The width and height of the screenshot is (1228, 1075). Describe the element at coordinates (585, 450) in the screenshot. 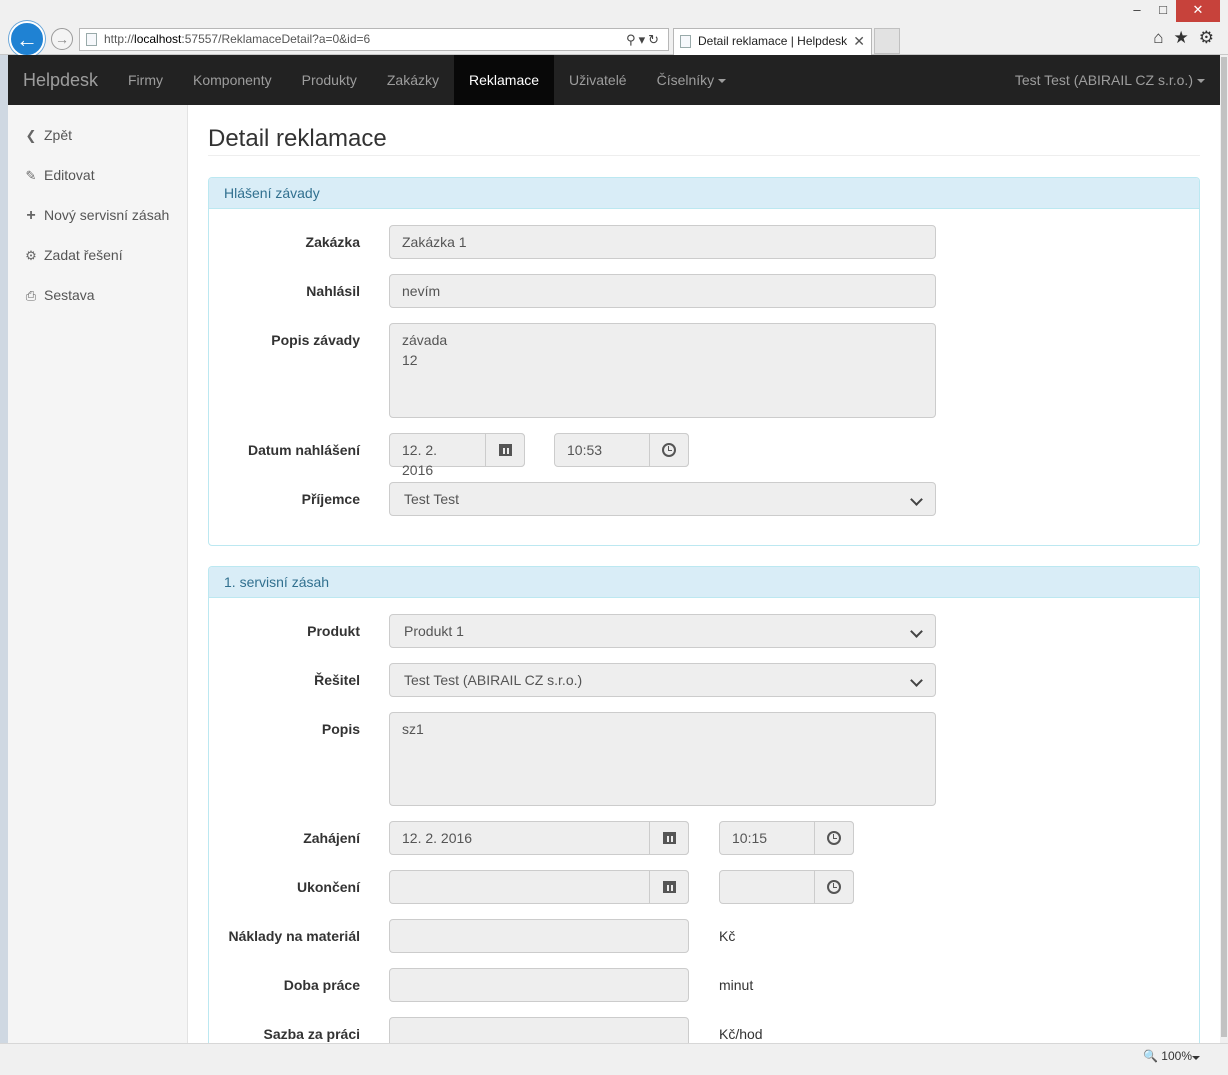

I see `cas-nahlaseni-value: 10:53` at that location.